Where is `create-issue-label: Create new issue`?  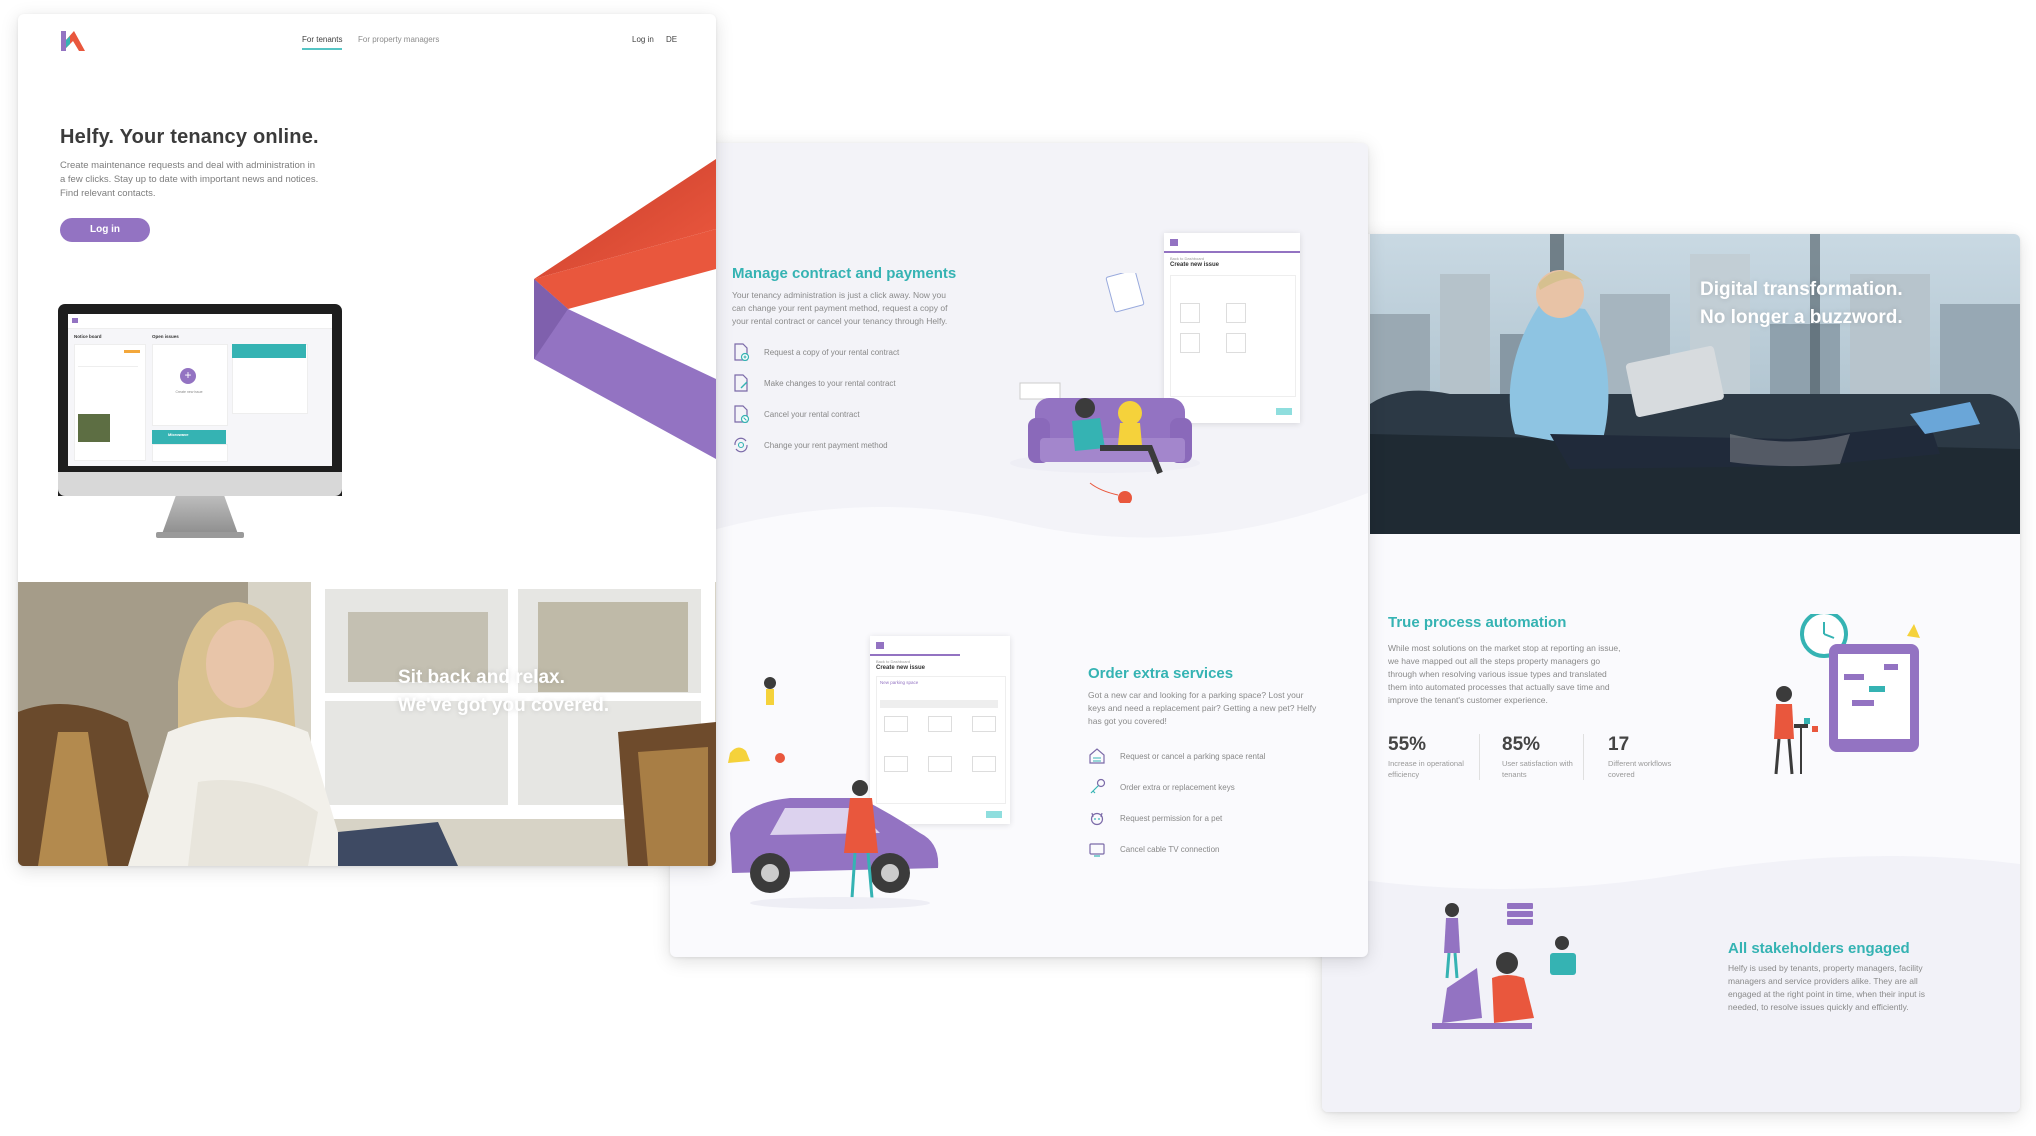
create-issue-label: Create new issue is located at coordinates (189, 392).